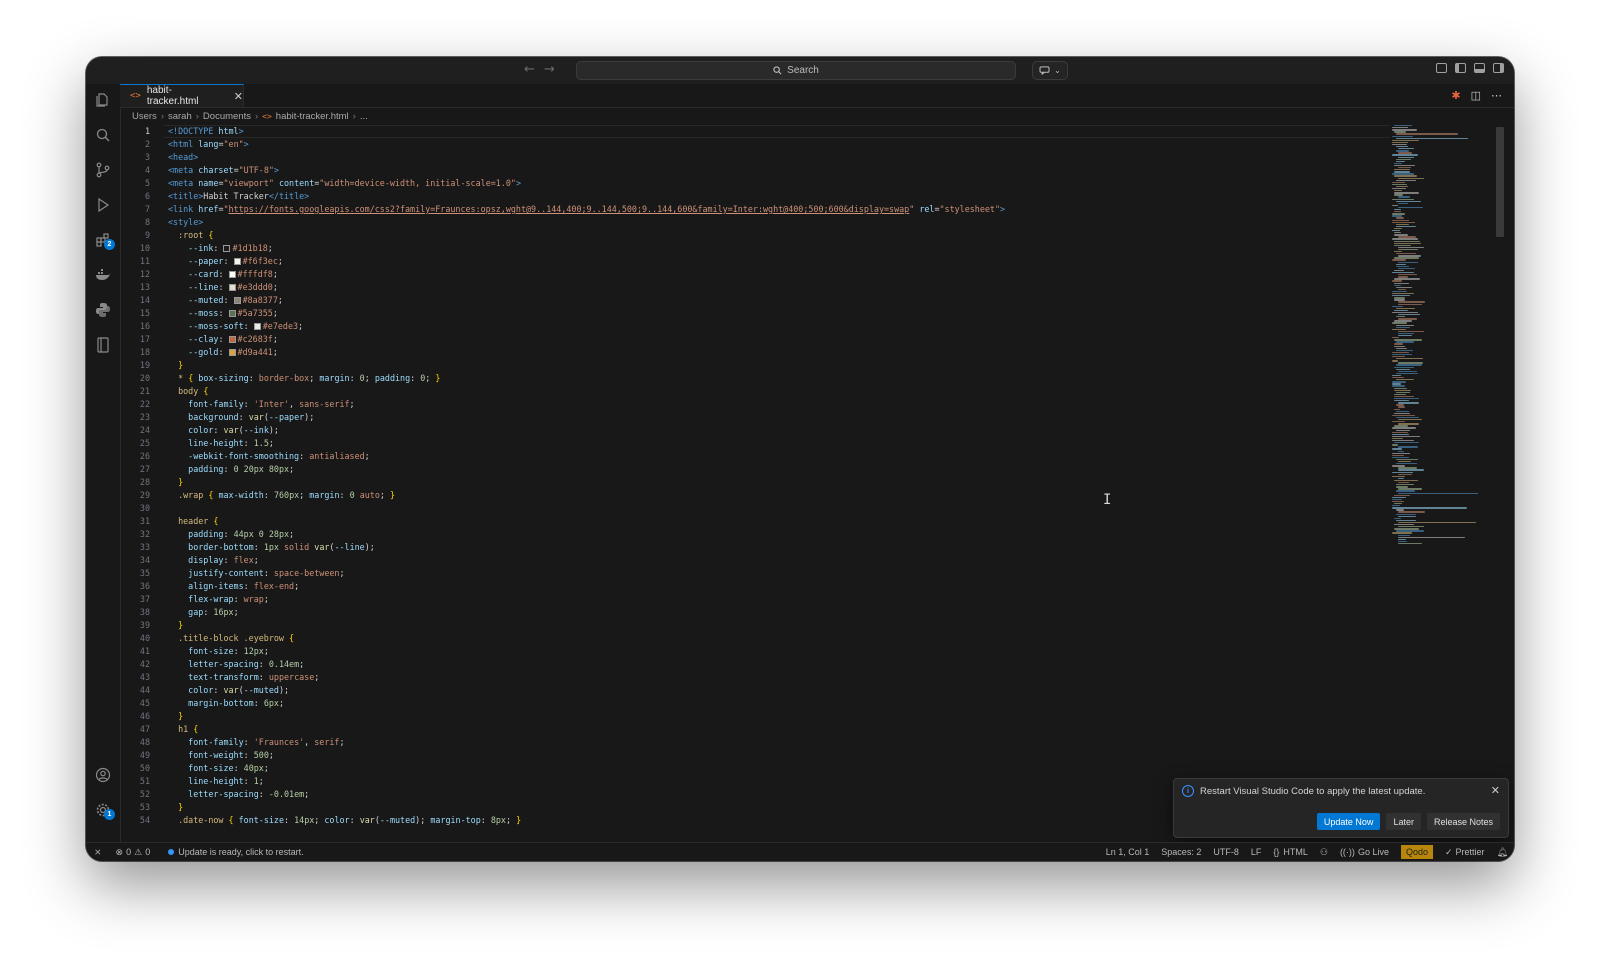  I want to click on toggle-secondary-sidebar-icon, so click(1498, 68).